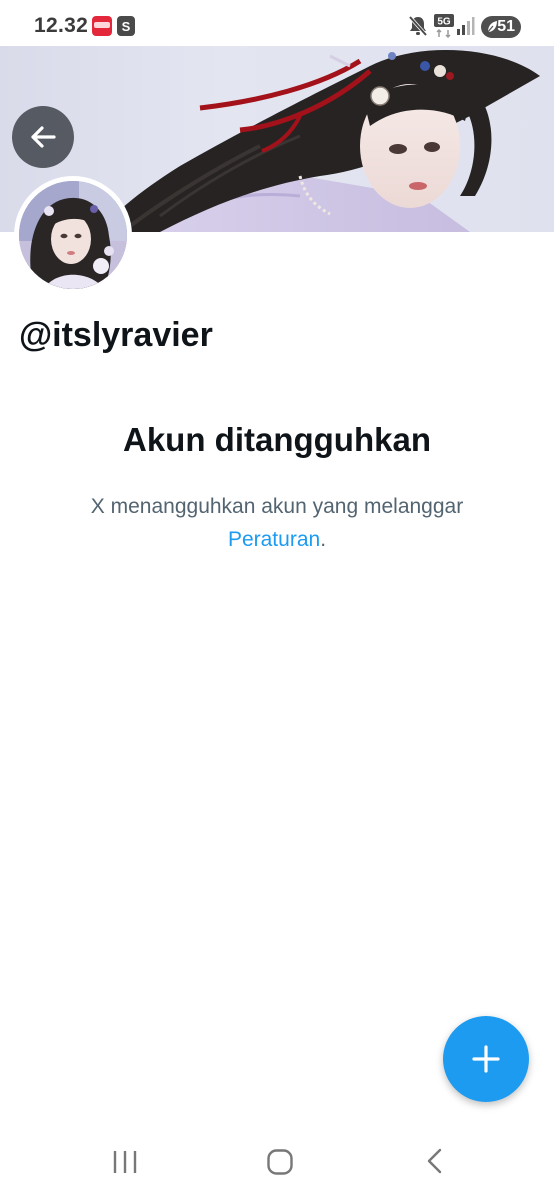 The image size is (554, 1200). What do you see at coordinates (277, 506) in the screenshot?
I see `suspended-description-prefix: X menangguhkan akun yang melanggar` at bounding box center [277, 506].